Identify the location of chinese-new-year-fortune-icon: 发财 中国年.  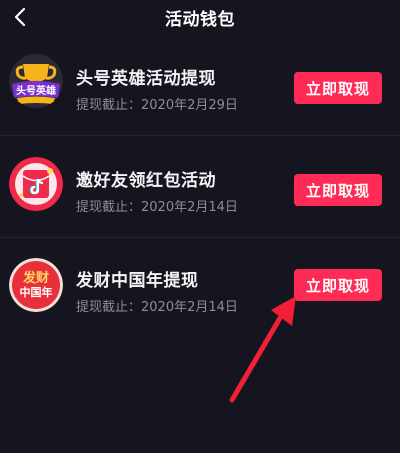
(36, 285).